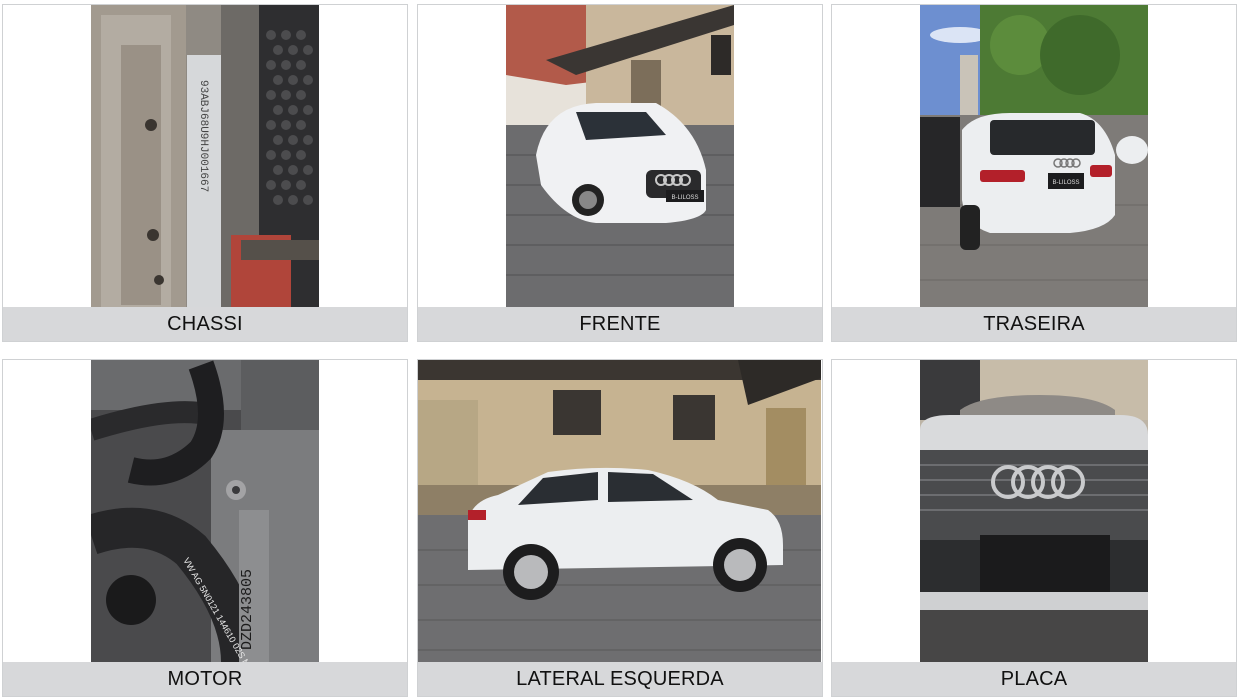  I want to click on car-rear-photo: B-LILOSS, so click(1034, 156).